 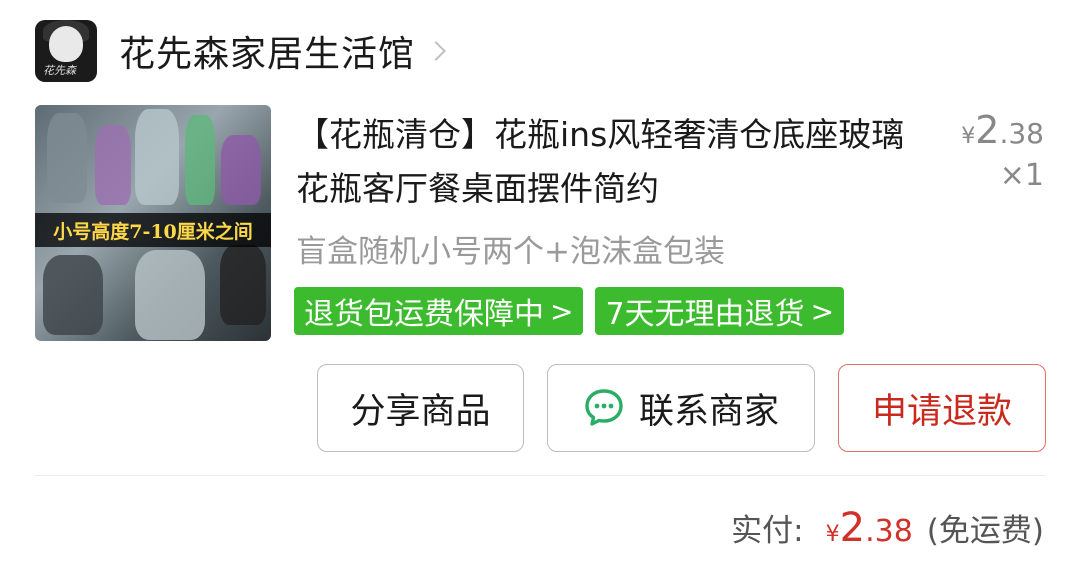 I want to click on price-integer: 2, so click(x=987, y=130).